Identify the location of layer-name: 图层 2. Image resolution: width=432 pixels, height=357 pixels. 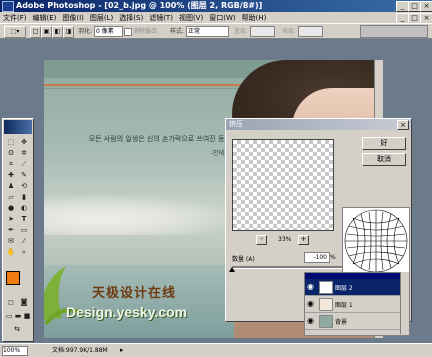
(344, 288).